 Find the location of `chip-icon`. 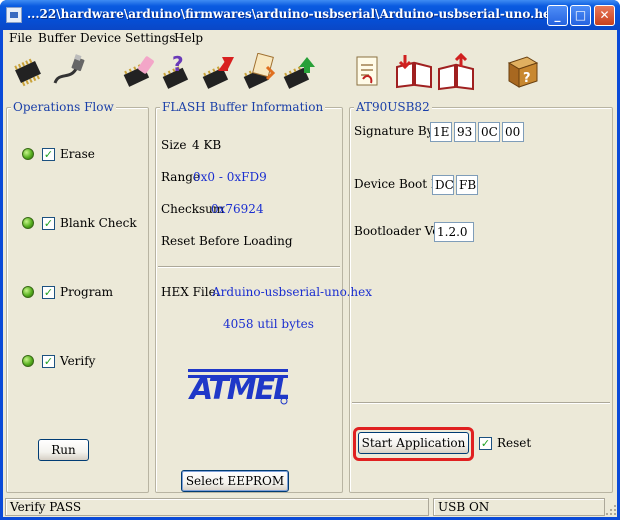

chip-icon is located at coordinates (28, 72).